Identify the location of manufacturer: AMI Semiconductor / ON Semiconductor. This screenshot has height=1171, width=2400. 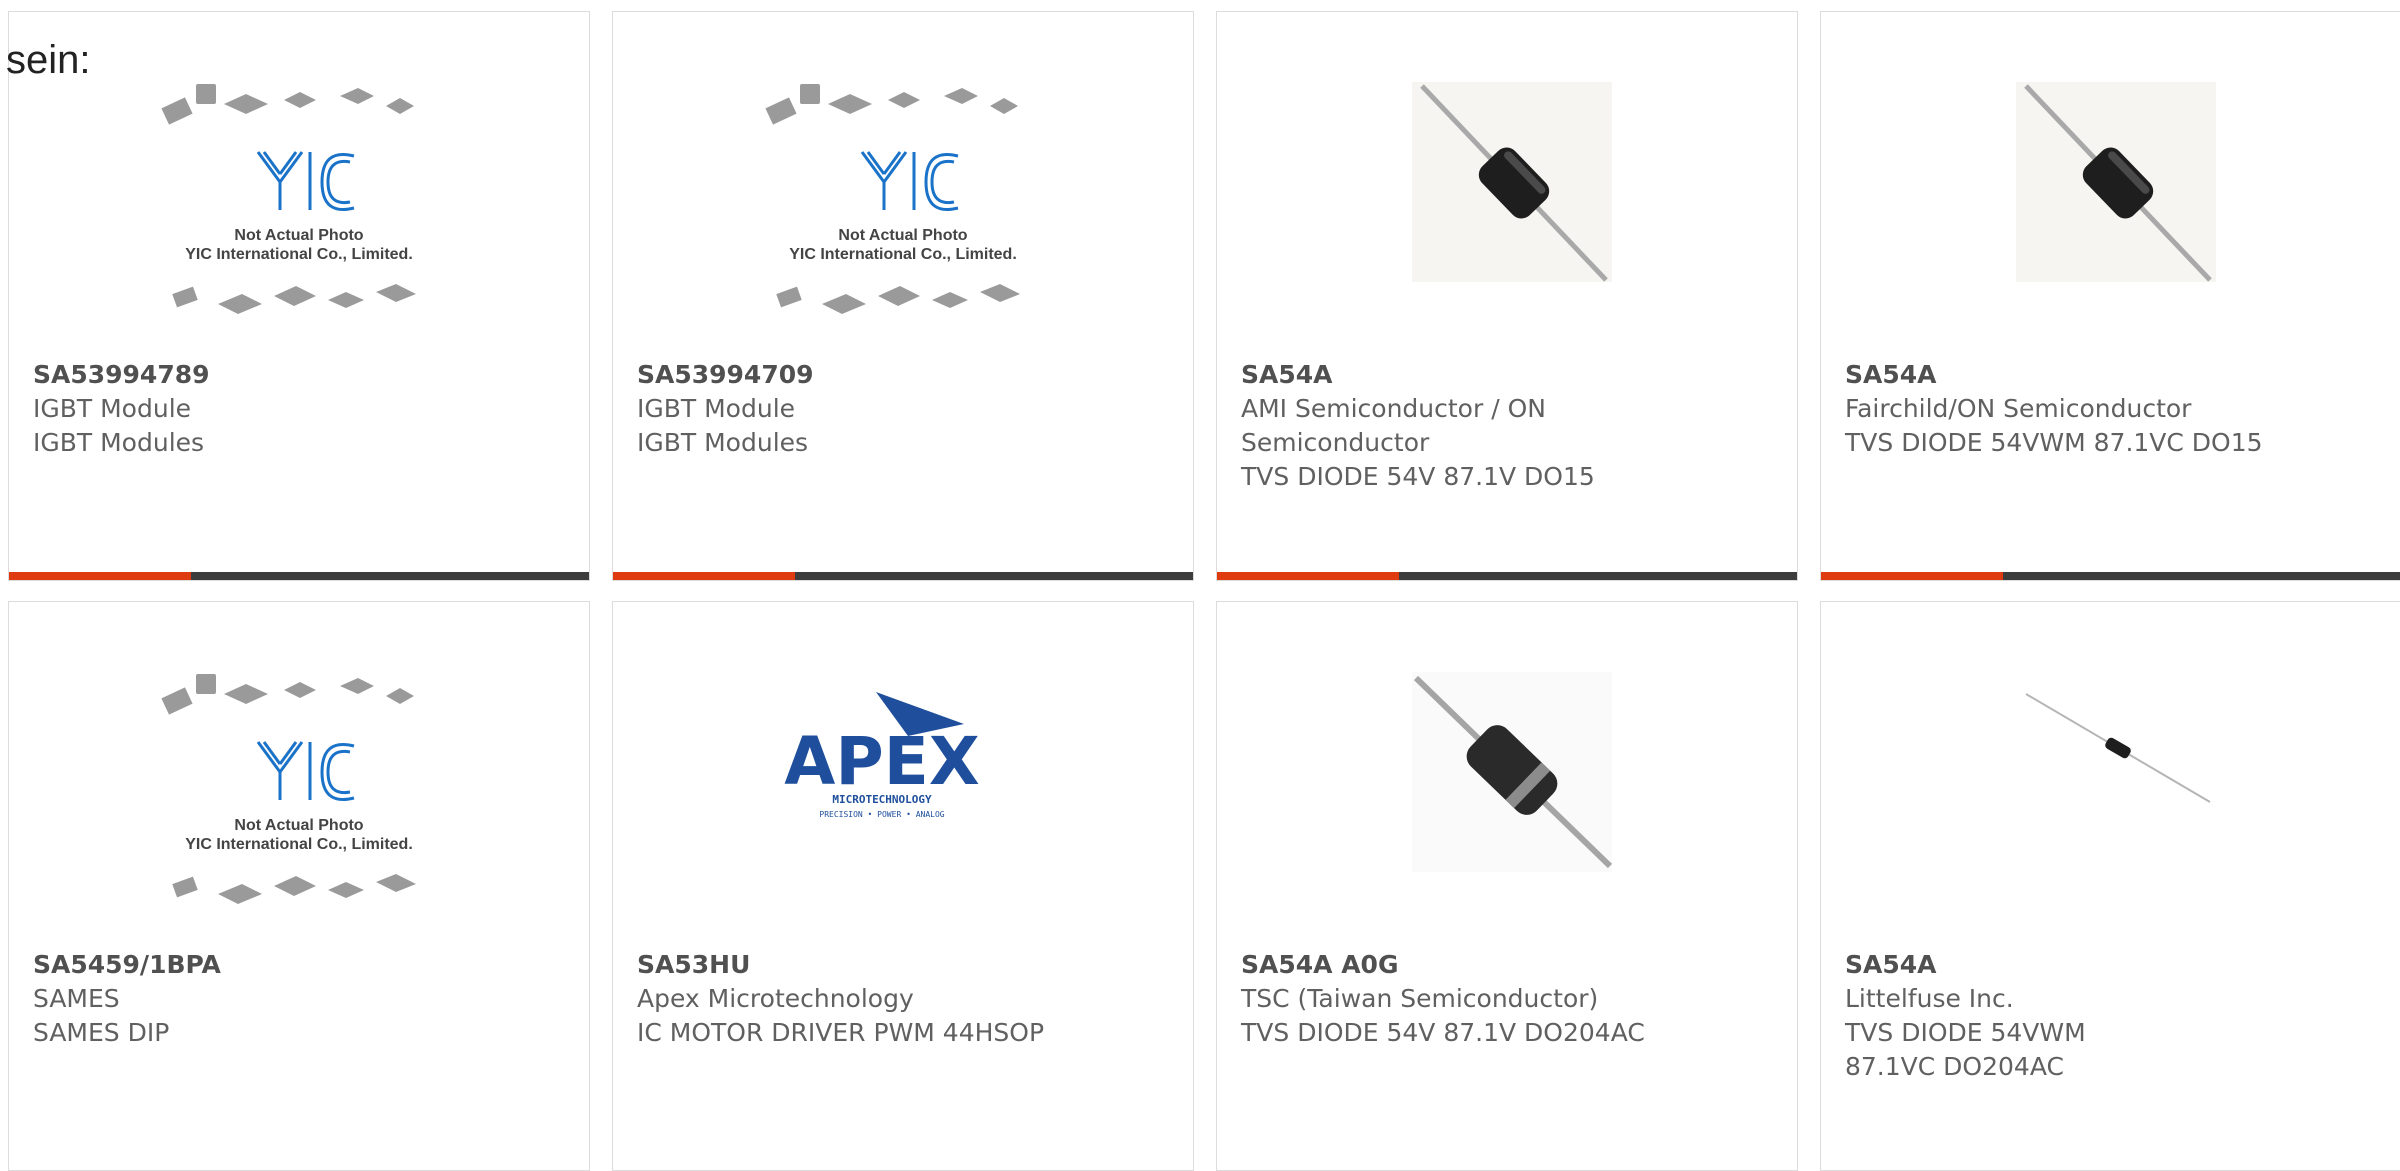
(1393, 425).